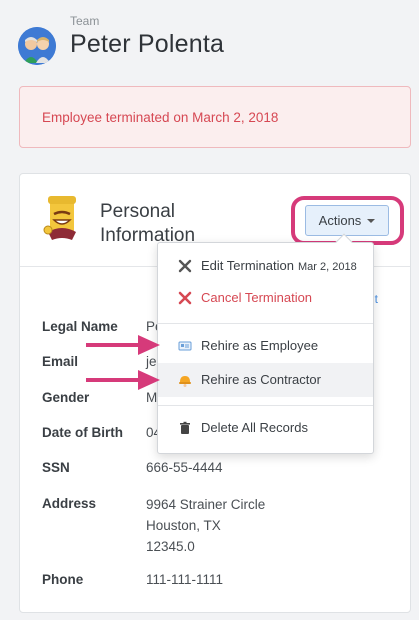 Image resolution: width=419 pixels, height=620 pixels. What do you see at coordinates (185, 579) in the screenshot?
I see `field-value: 111-111-1111` at bounding box center [185, 579].